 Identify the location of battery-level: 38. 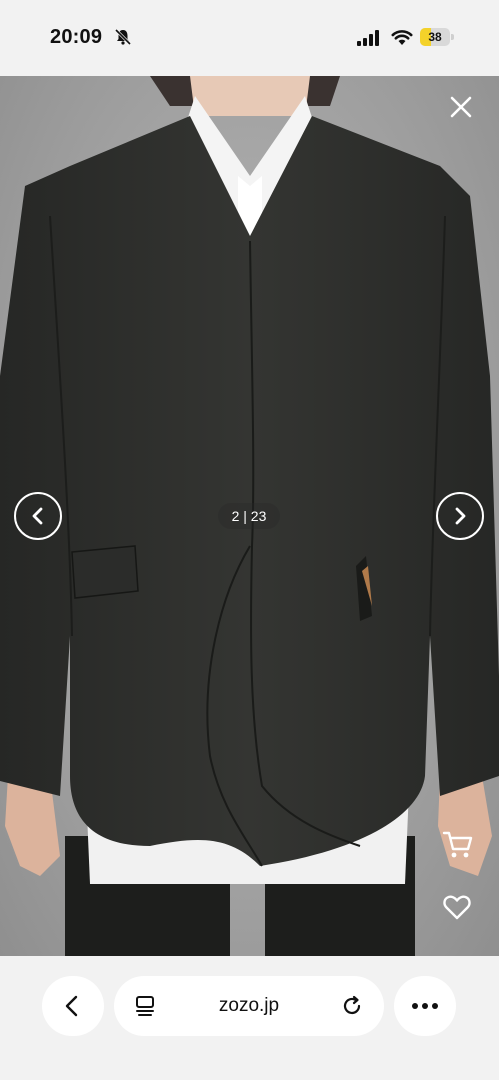
(435, 37).